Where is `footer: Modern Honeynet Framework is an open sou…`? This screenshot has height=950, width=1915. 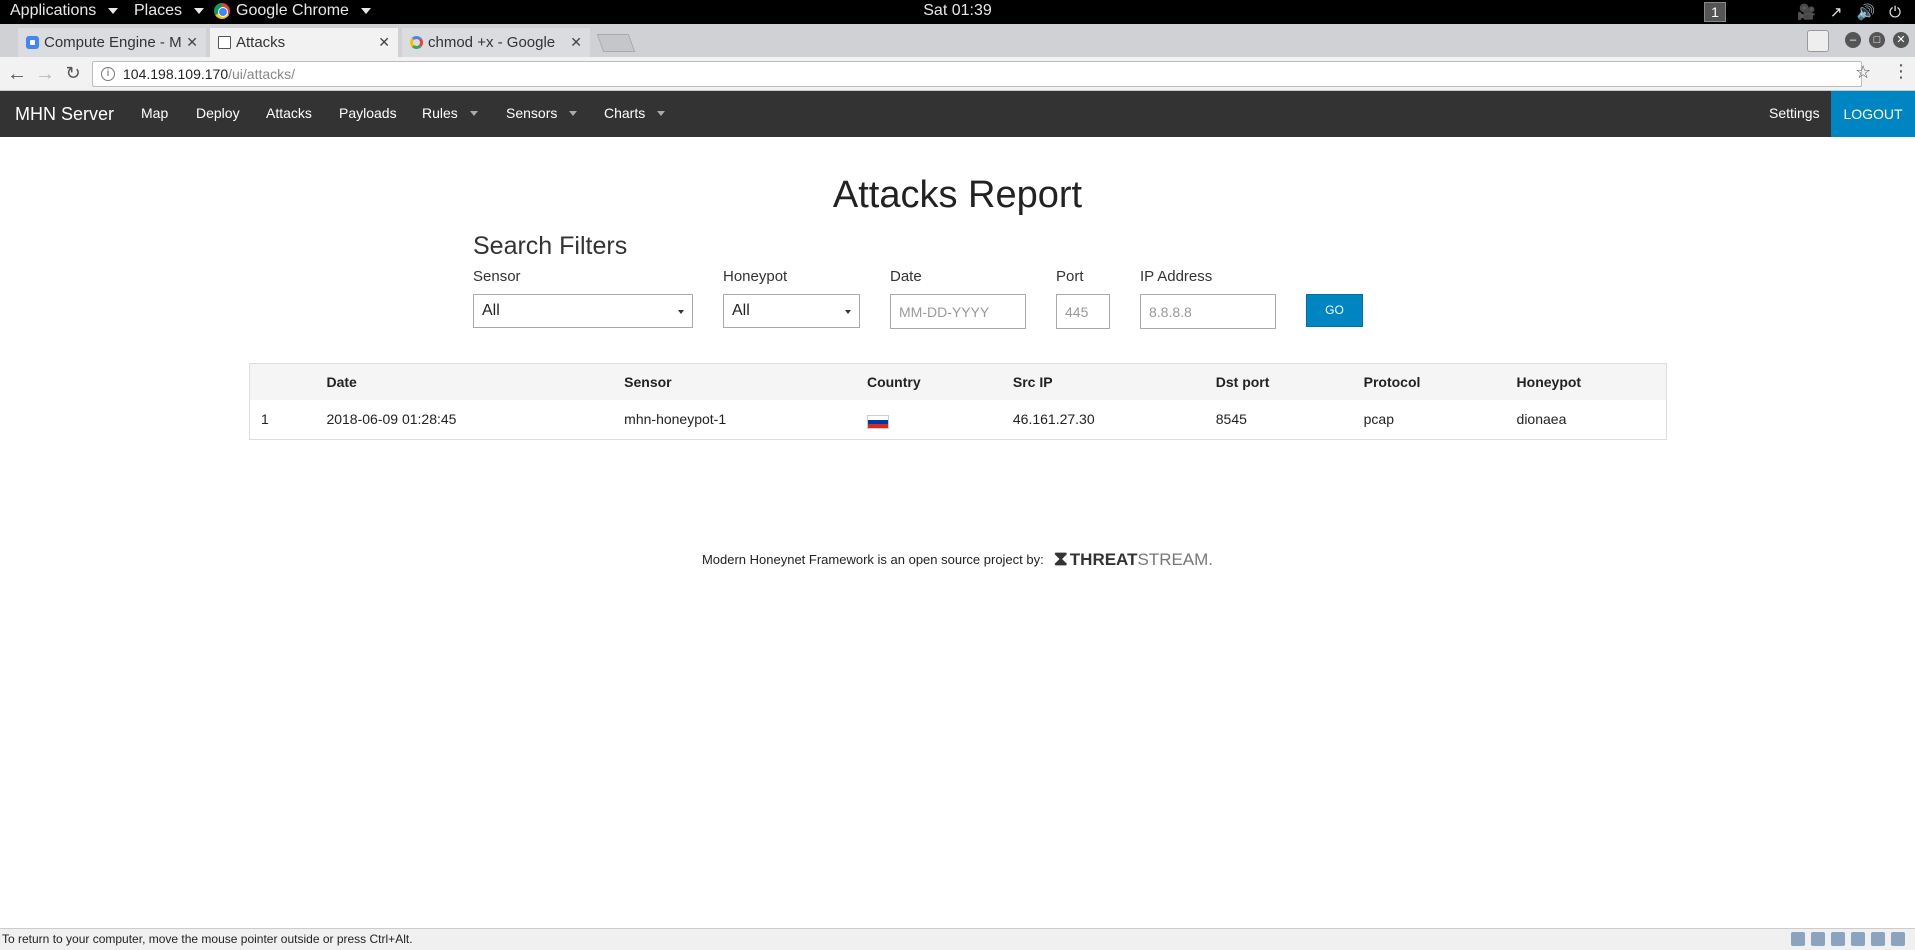
footer: Modern Honeynet Framework is an open sou… is located at coordinates (957, 559).